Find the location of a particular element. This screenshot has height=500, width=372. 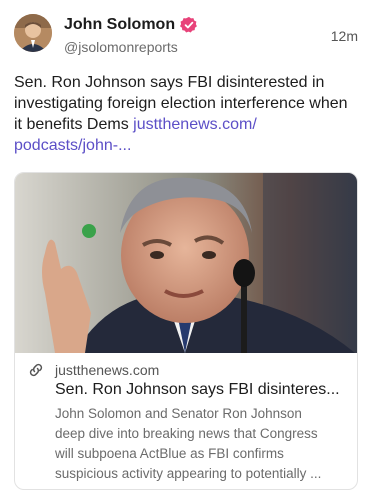

link-icon is located at coordinates (36, 370).